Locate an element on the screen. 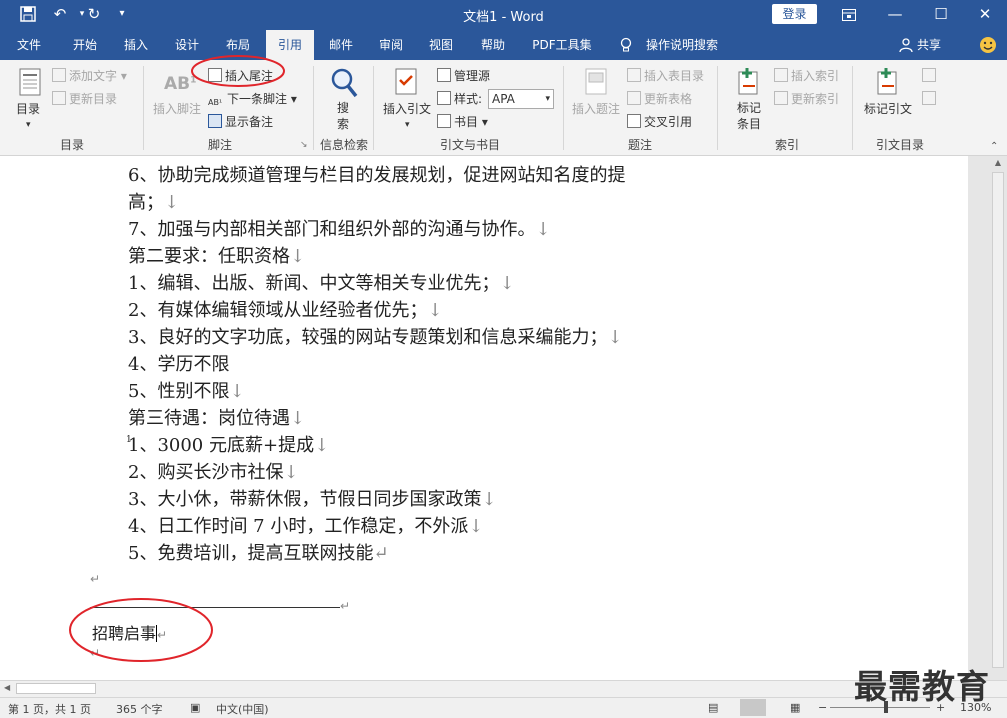 This screenshot has height=718, width=1007. paragraph: 1、编辑、出版、新闻、中文等相关专业优先；↓ is located at coordinates (321, 284).